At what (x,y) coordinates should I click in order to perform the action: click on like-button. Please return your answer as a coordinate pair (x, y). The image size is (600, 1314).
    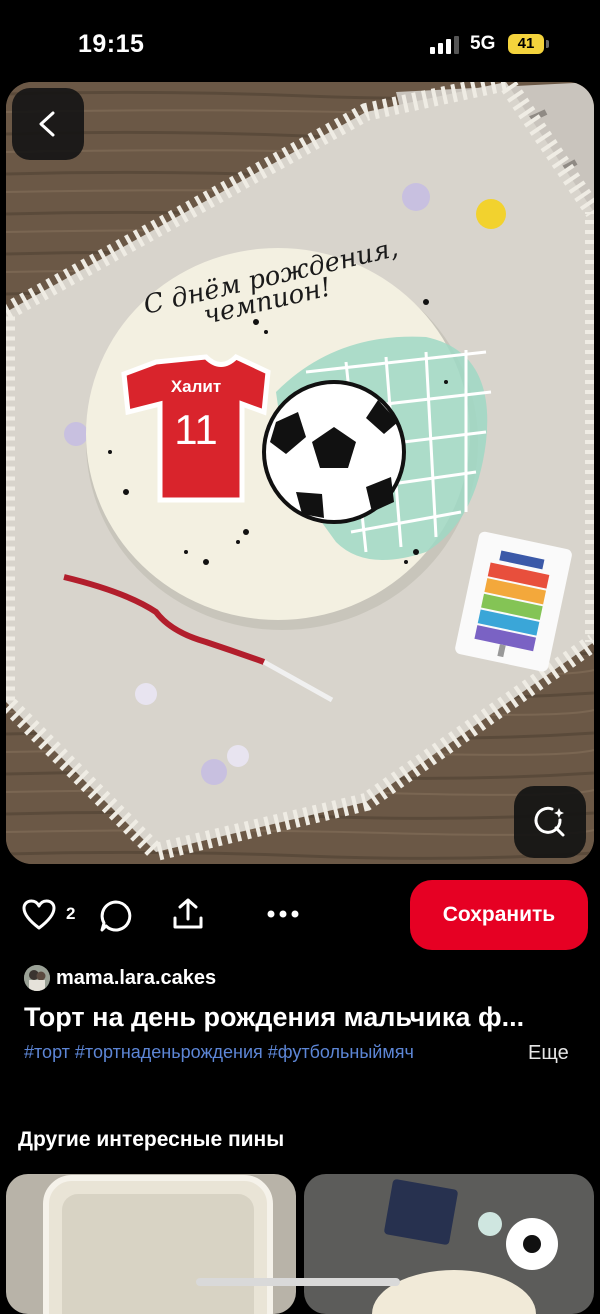
    Looking at the image, I should click on (39, 915).